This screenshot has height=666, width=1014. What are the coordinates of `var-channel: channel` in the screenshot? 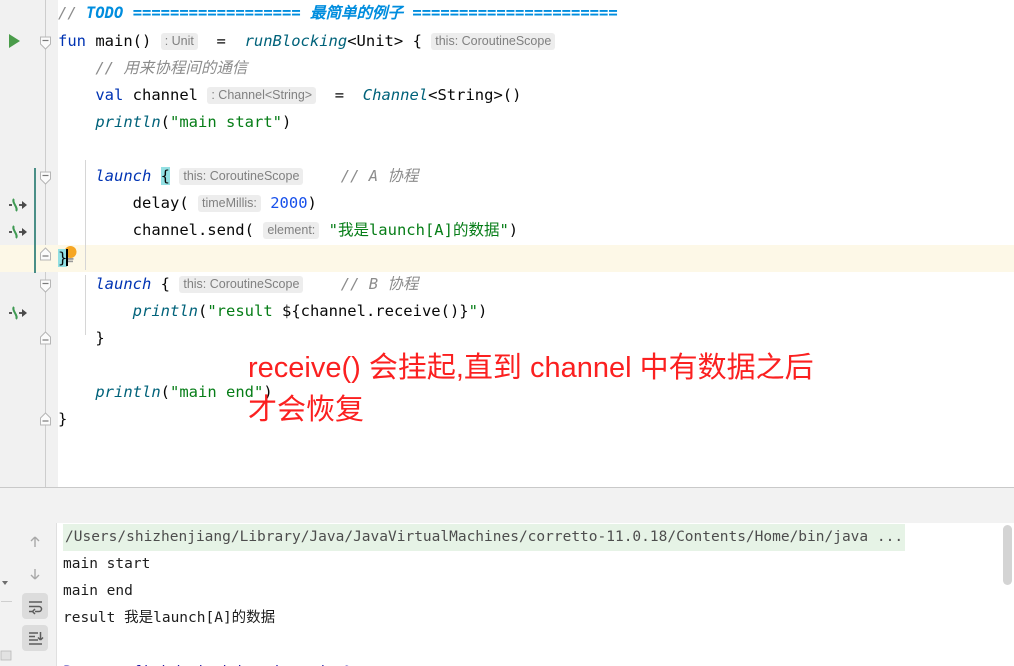 It's located at (165, 95).